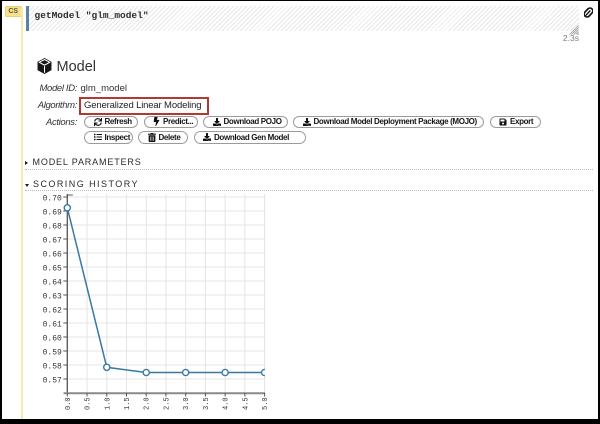 Image resolution: width=600 pixels, height=424 pixels. Describe the element at coordinates (52, 380) in the screenshot. I see `svg-text: 0.57` at that location.